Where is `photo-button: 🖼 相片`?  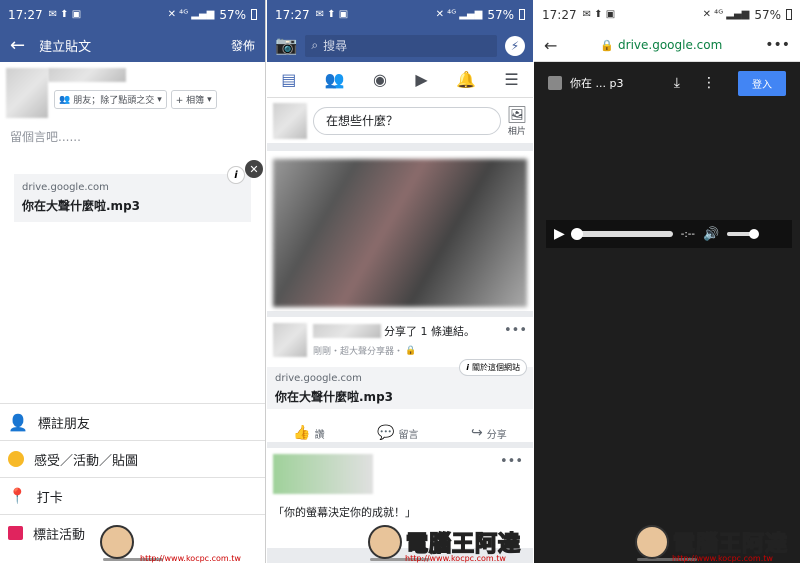 photo-button: 🖼 相片 is located at coordinates (517, 121).